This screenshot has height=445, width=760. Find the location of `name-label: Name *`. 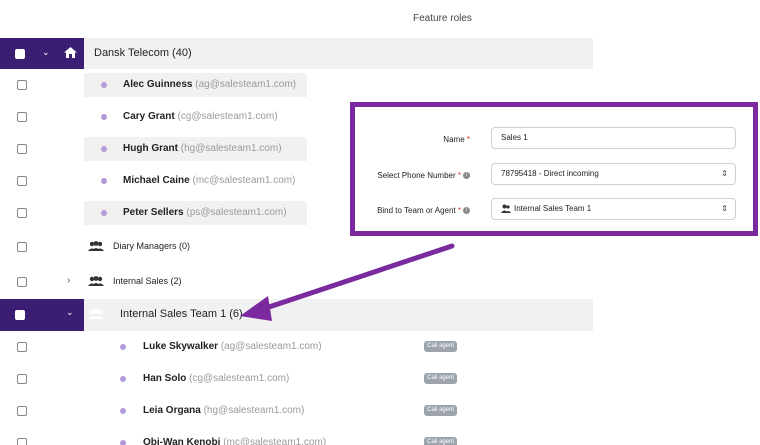

name-label: Name * is located at coordinates (456, 139).